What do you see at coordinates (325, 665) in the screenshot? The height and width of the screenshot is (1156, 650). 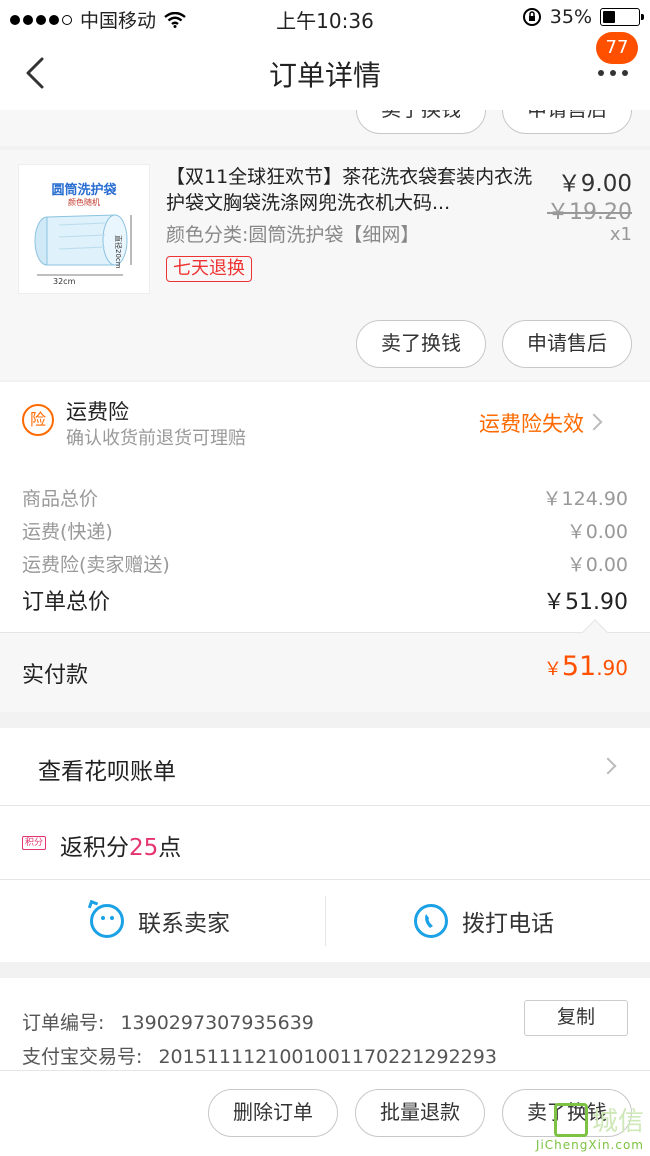 I see `amount-paid-row: 实付款 ￥51.90` at bounding box center [325, 665].